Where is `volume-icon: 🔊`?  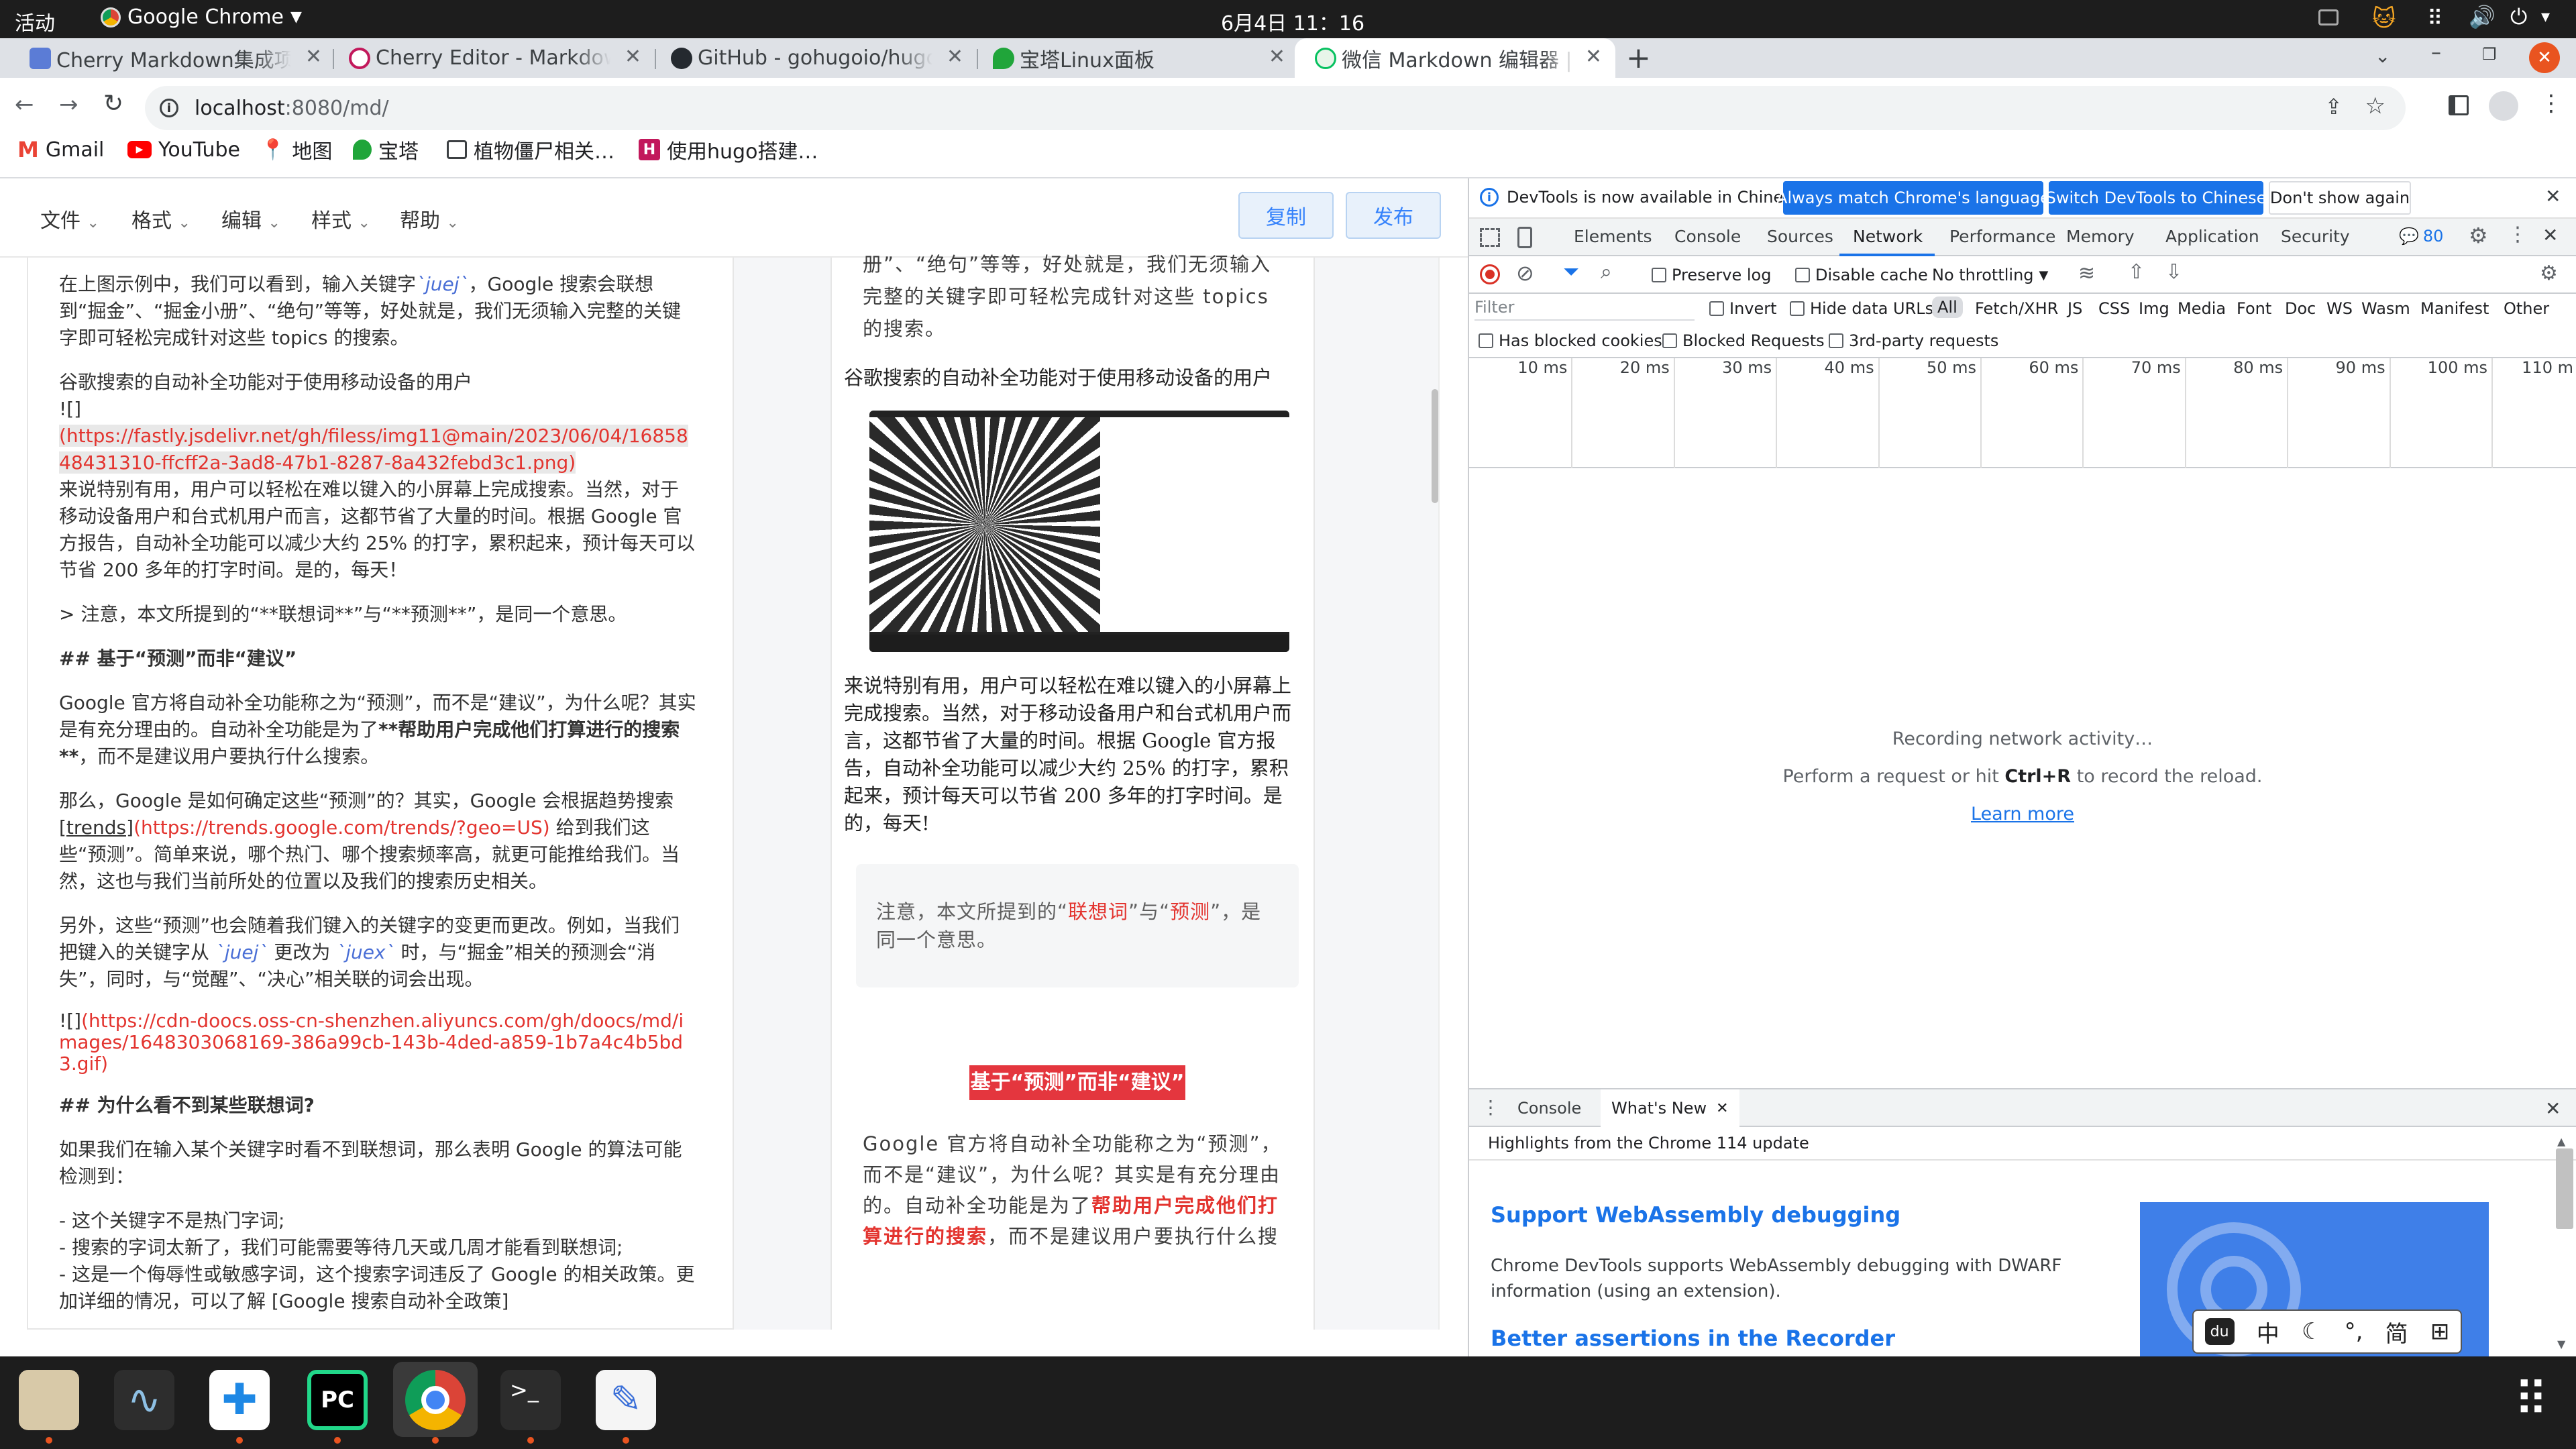
volume-icon: 🔊 is located at coordinates (2482, 17).